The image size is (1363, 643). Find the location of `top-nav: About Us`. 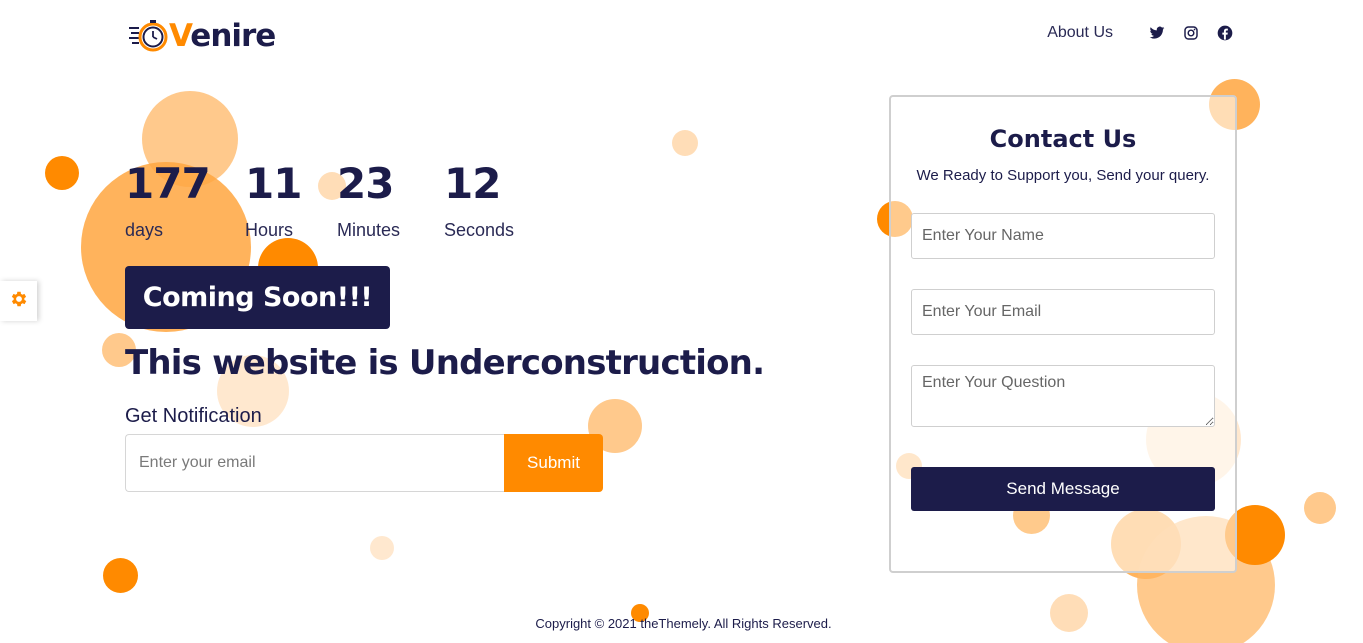

top-nav: About Us is located at coordinates (1140, 33).